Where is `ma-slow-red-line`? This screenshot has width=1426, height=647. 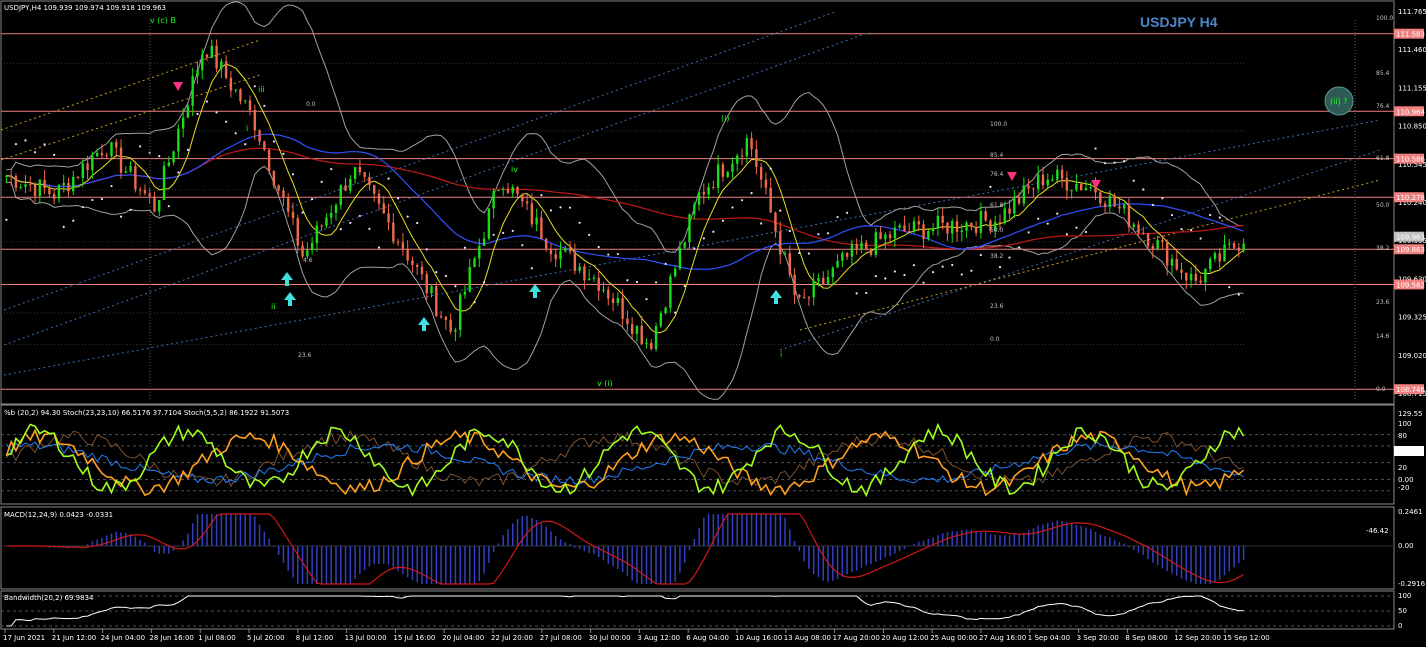
ma-slow-red-line is located at coordinates (625, 198).